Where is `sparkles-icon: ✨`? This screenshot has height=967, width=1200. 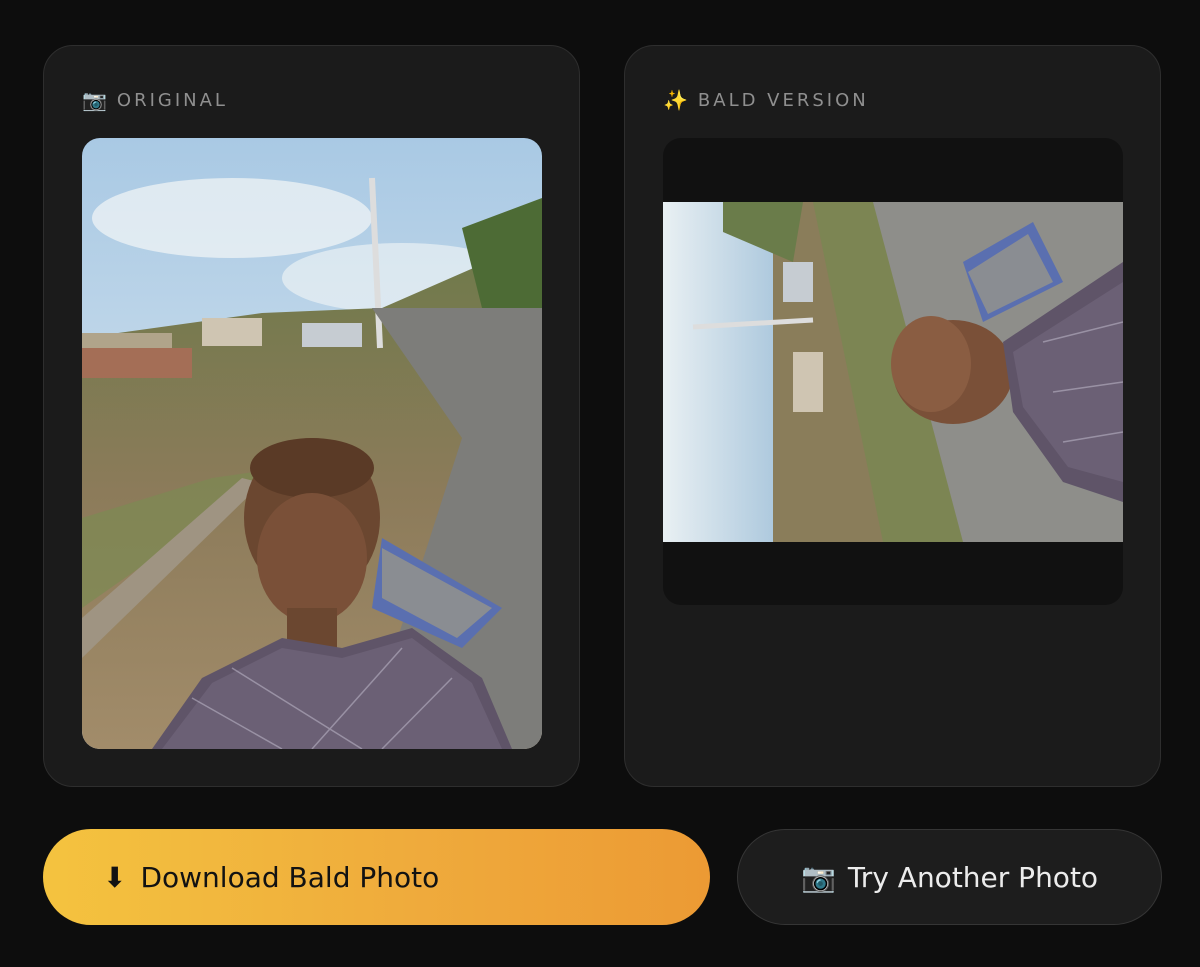
sparkles-icon: ✨ is located at coordinates (675, 100).